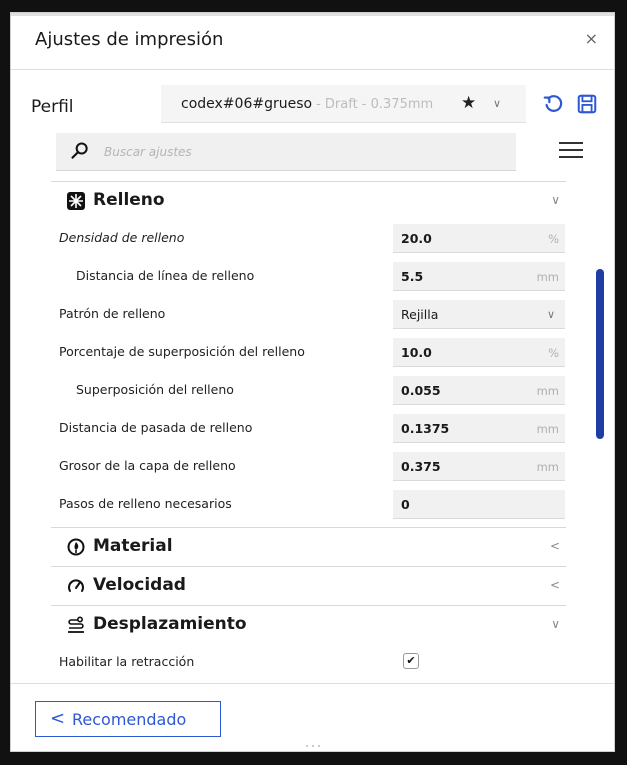 This screenshot has height=765, width=627. Describe the element at coordinates (127, 661) in the screenshot. I see `setting-label: Habilitar la retracción` at that location.